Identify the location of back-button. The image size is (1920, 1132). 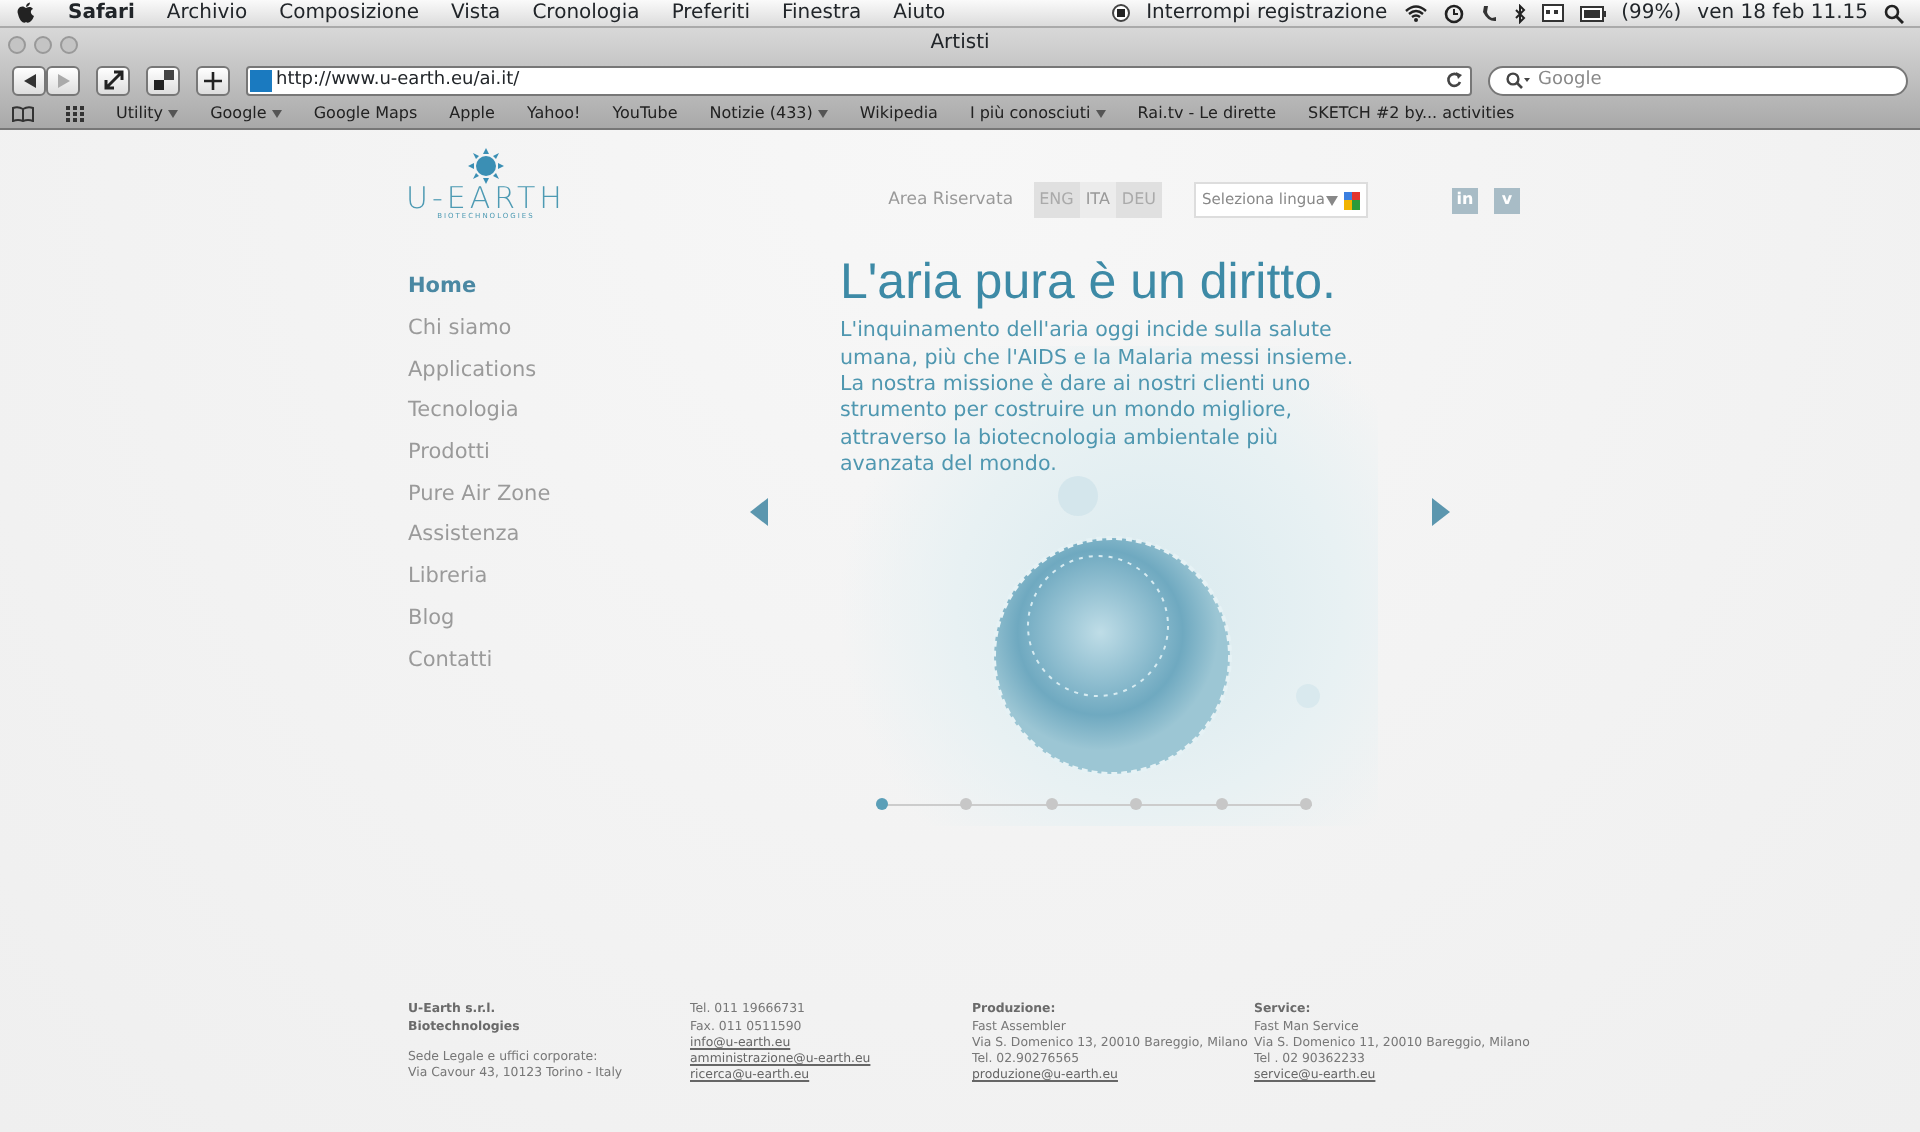
(29, 80).